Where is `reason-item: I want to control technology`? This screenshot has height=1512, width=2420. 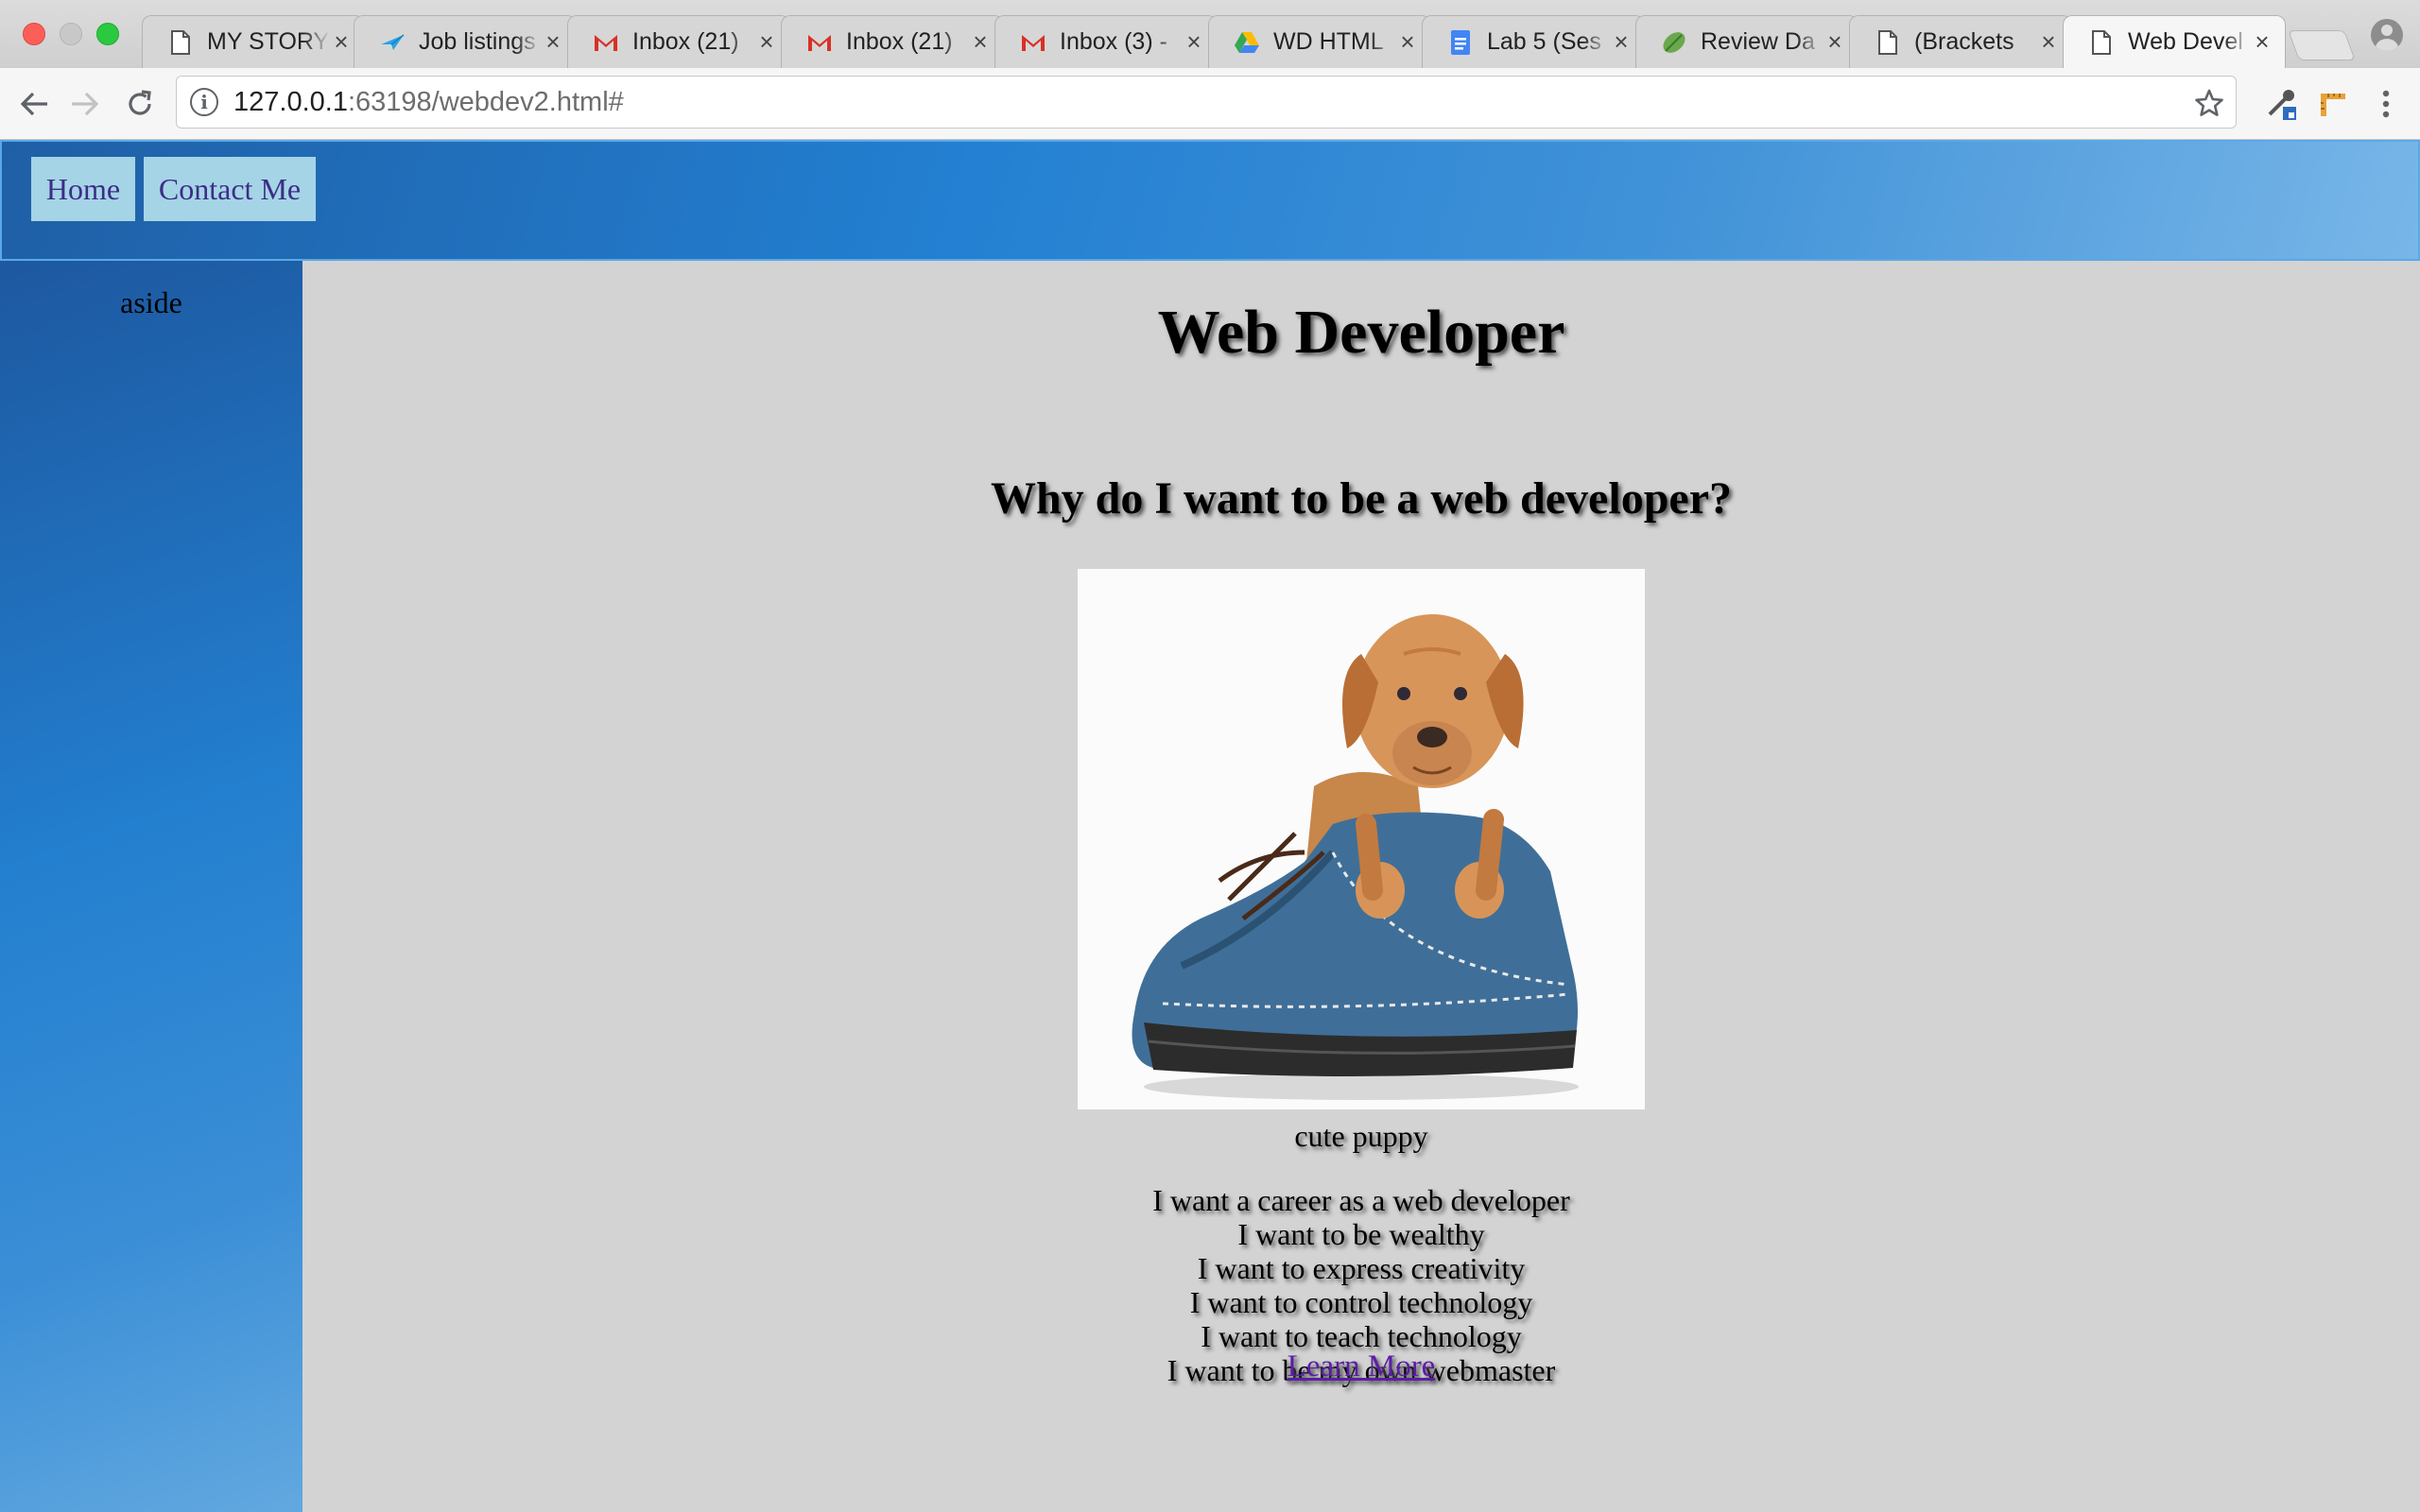
reason-item: I want to control technology is located at coordinates (1361, 1302).